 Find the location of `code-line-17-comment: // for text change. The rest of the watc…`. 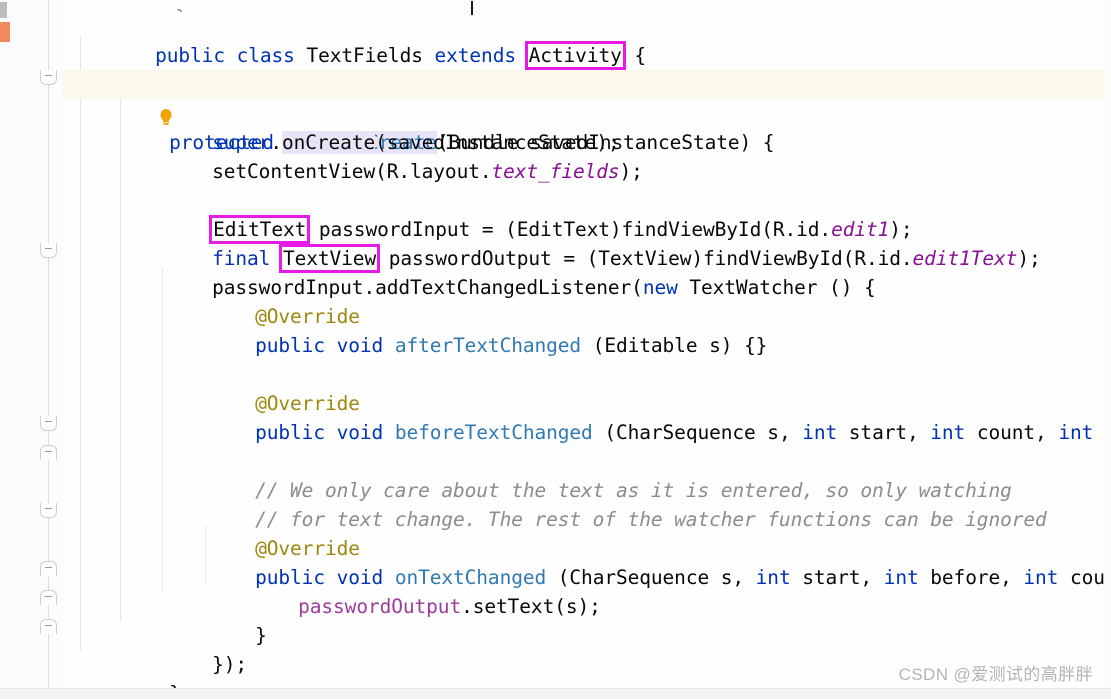

code-line-17-comment: // for text change. The rest of the watc… is located at coordinates (586, 503).